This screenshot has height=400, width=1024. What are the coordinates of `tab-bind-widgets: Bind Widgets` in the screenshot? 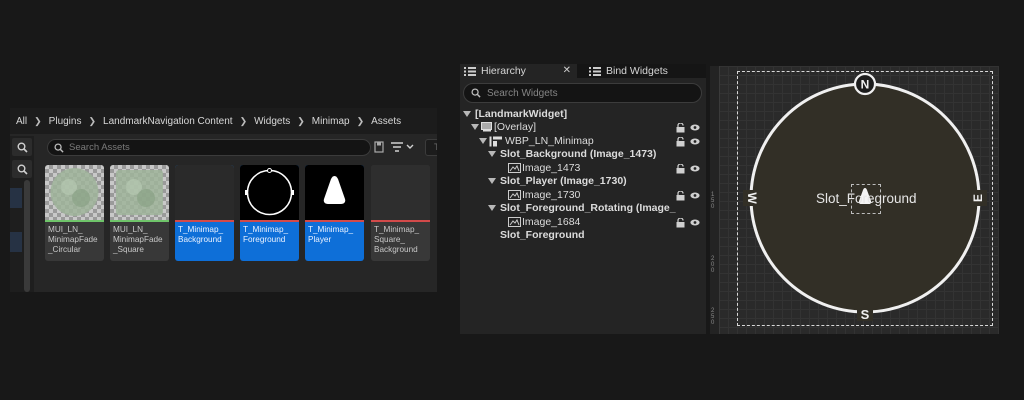 It's located at (644, 71).